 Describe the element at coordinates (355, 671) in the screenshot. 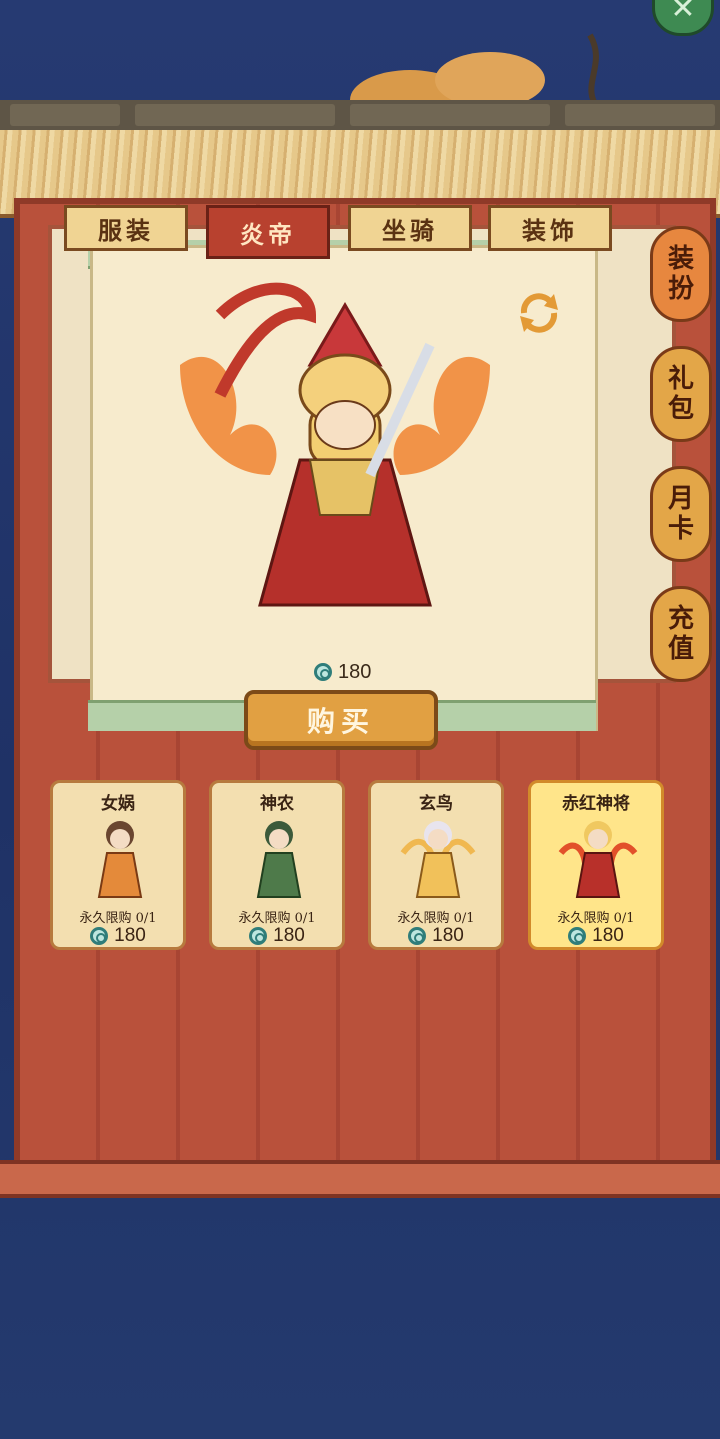

I see `preview-price-value: 180` at that location.